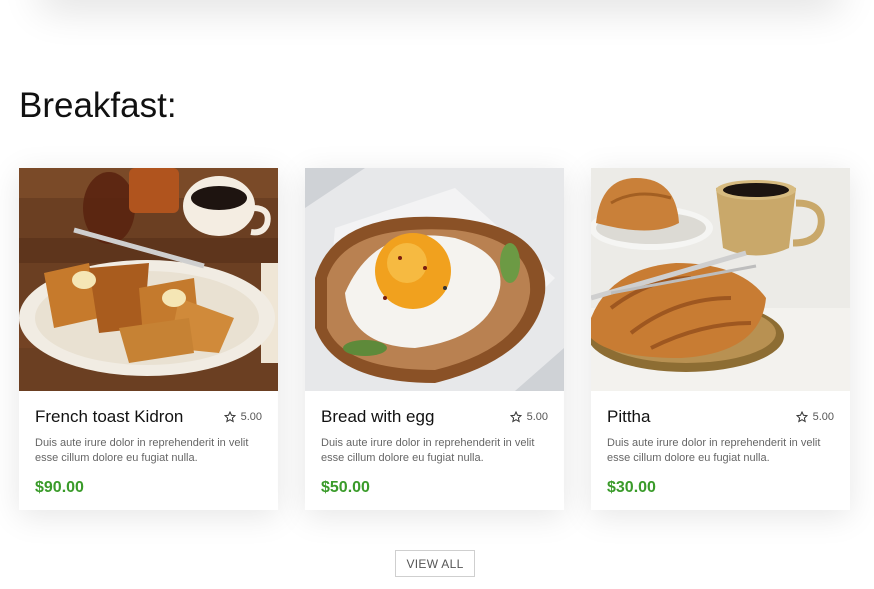  I want to click on item-price: $50.00, so click(345, 487).